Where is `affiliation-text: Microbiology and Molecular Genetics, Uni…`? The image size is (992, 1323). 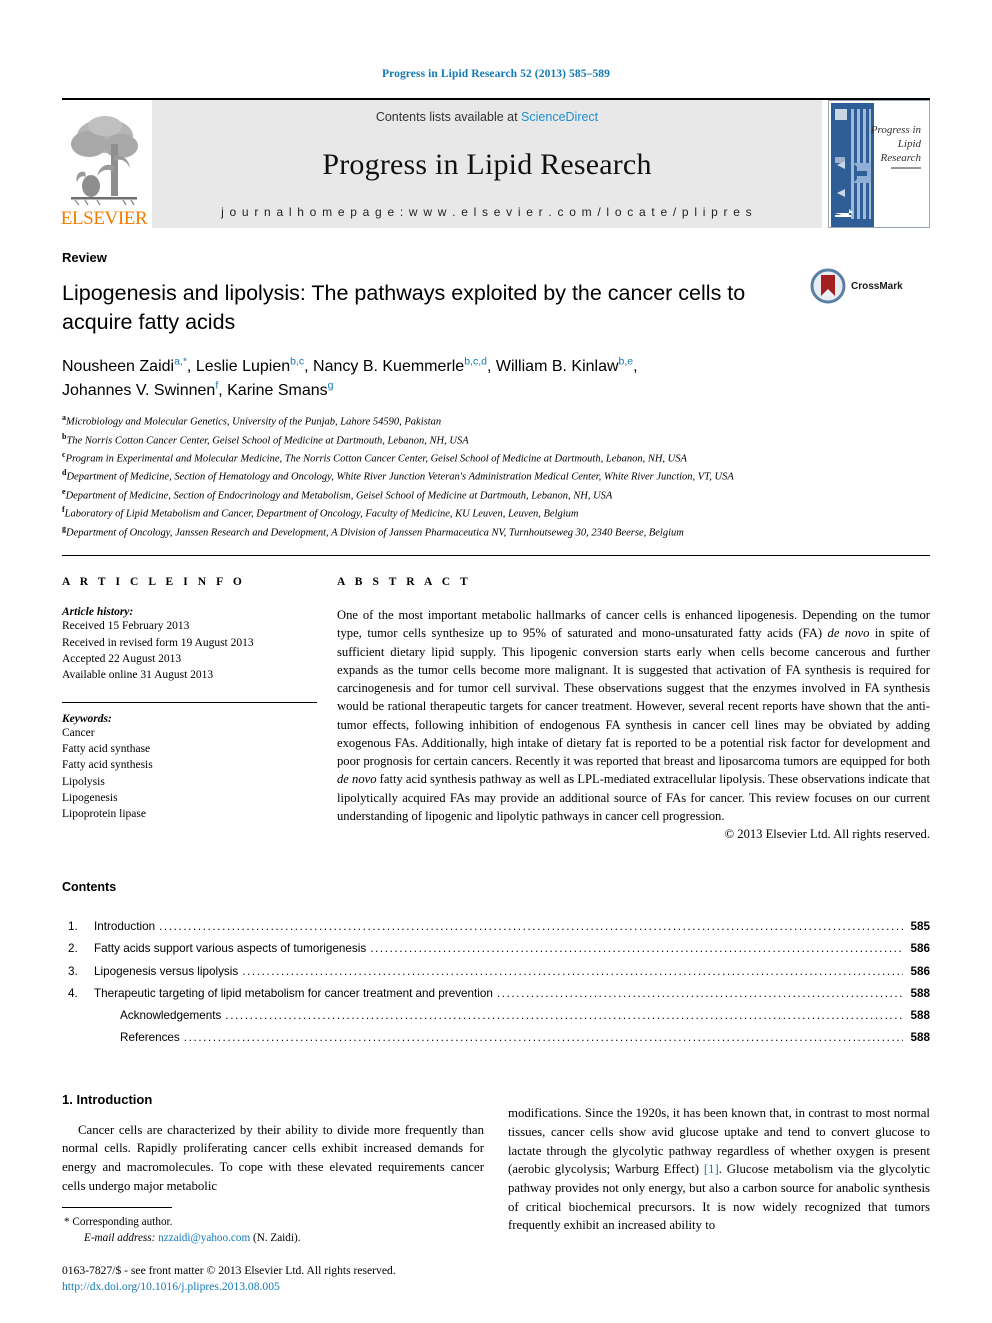 affiliation-text: Microbiology and Molecular Genetics, Uni… is located at coordinates (254, 422).